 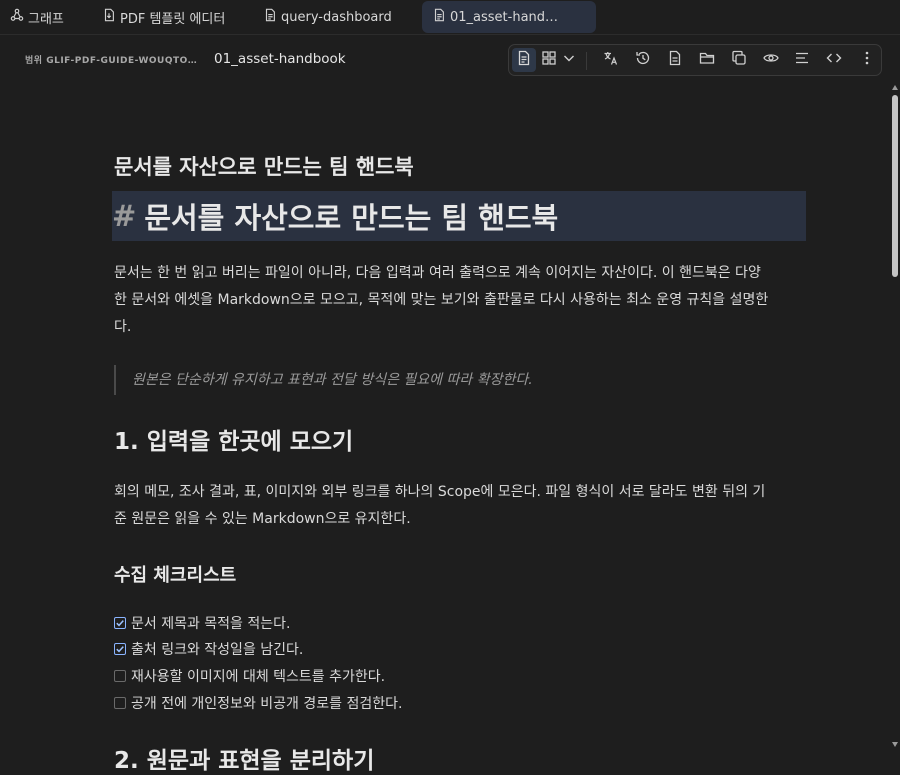 I want to click on grid-view-icon, so click(x=549, y=60).